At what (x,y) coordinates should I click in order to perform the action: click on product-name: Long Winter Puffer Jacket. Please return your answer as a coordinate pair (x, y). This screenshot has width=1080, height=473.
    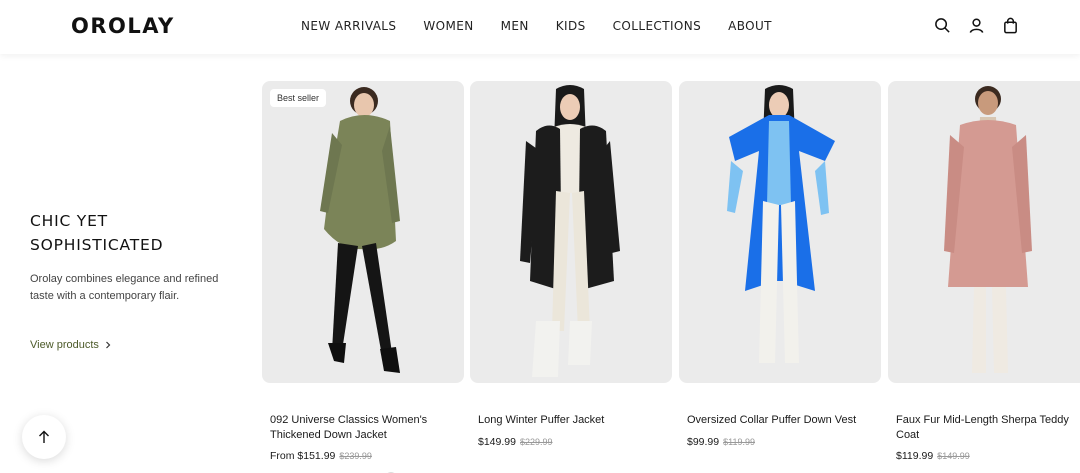
    Looking at the image, I should click on (573, 420).